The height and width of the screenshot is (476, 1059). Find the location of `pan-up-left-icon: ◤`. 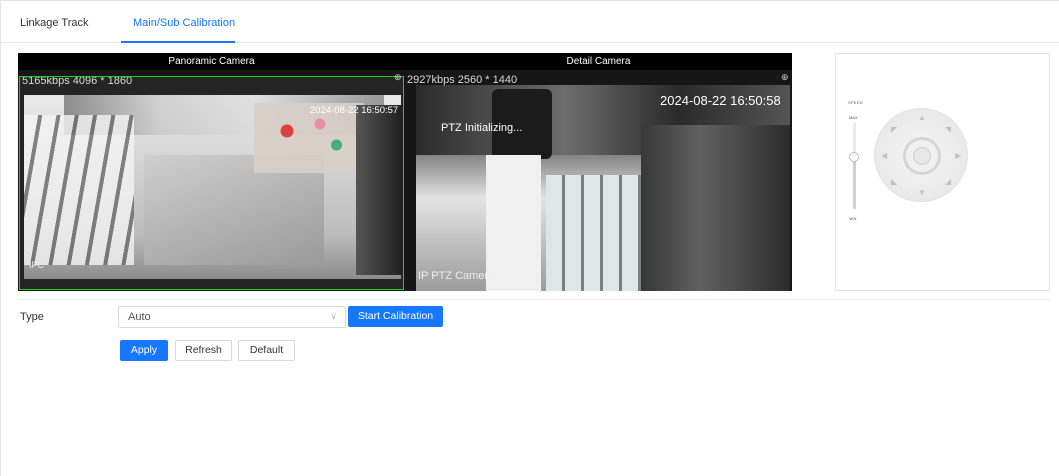

pan-up-left-icon: ◤ is located at coordinates (894, 130).